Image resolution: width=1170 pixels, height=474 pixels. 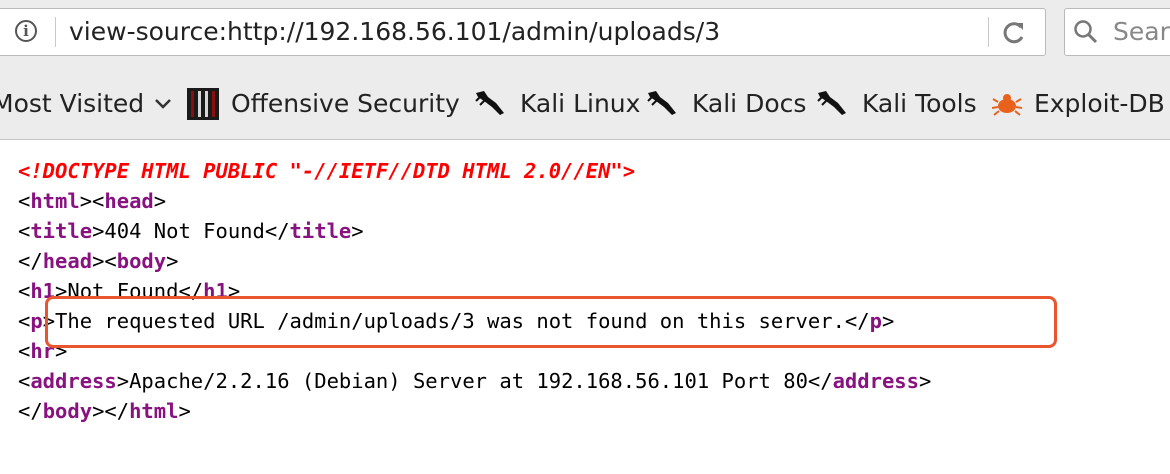 I want to click on title-text: 404 Not Found, so click(x=184, y=231).